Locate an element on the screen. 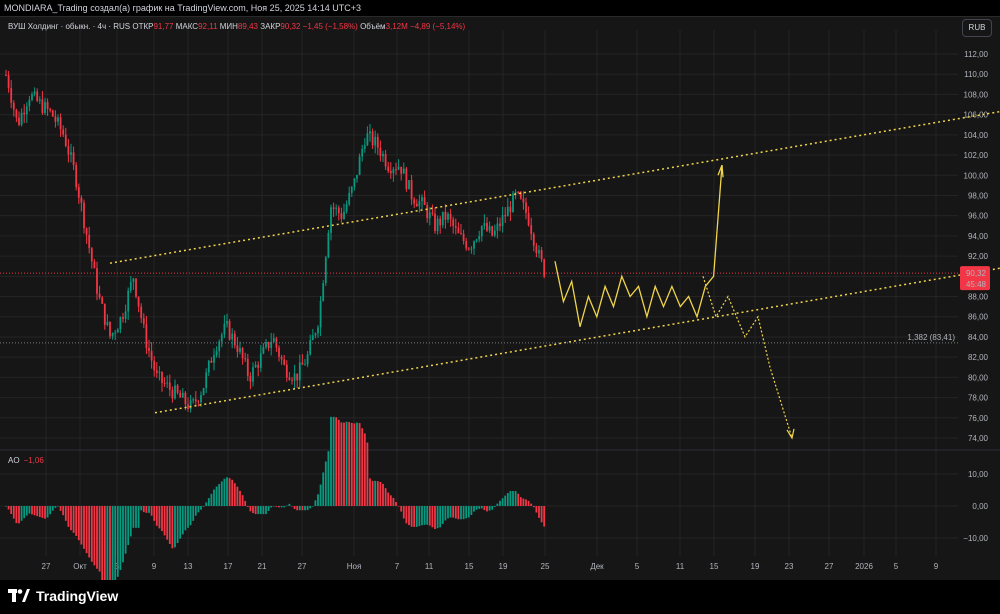  x-tick-label: 25 is located at coordinates (545, 566).